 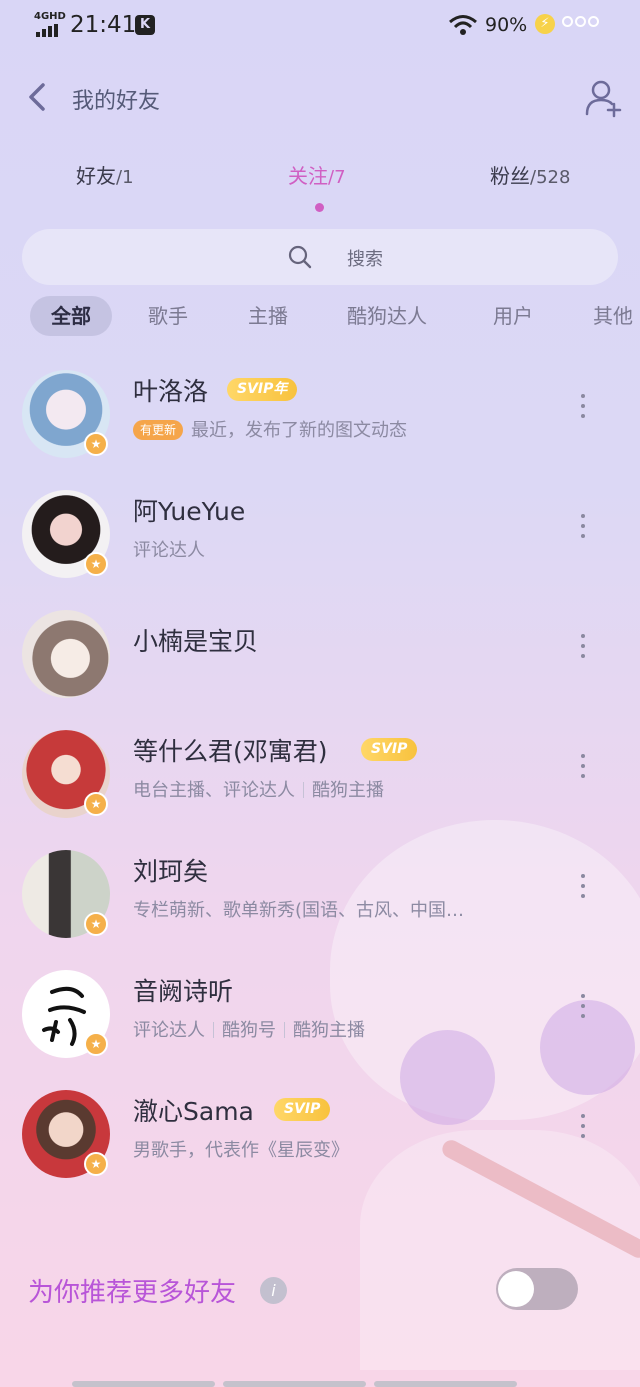 What do you see at coordinates (196, 641) in the screenshot?
I see `friend-name: 小楠是宝贝` at bounding box center [196, 641].